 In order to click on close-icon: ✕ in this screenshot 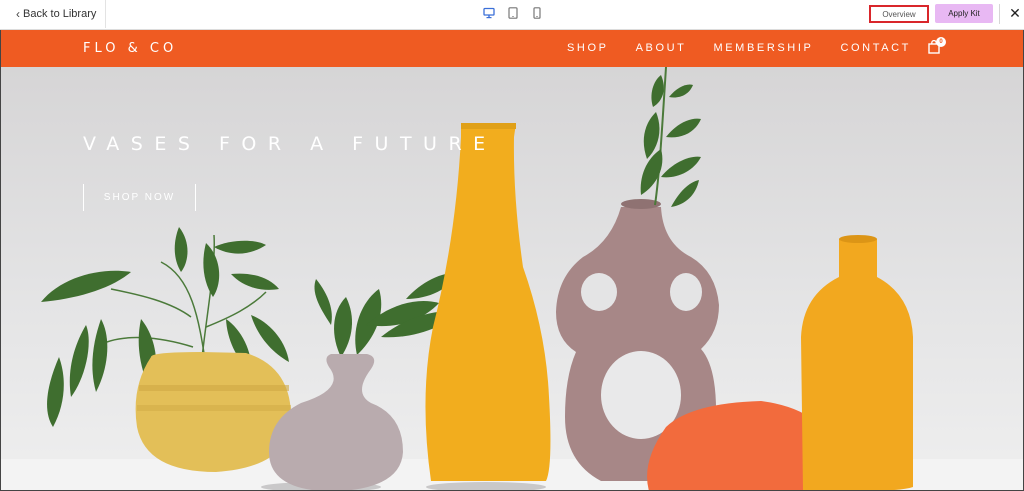, I will do `click(1015, 13)`.